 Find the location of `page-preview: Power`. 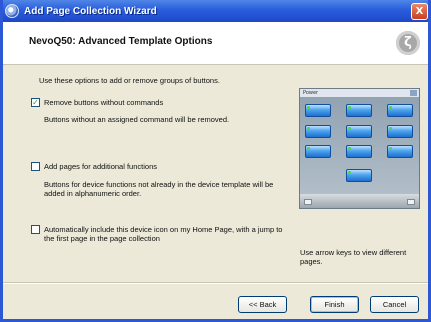

page-preview: Power is located at coordinates (359, 148).